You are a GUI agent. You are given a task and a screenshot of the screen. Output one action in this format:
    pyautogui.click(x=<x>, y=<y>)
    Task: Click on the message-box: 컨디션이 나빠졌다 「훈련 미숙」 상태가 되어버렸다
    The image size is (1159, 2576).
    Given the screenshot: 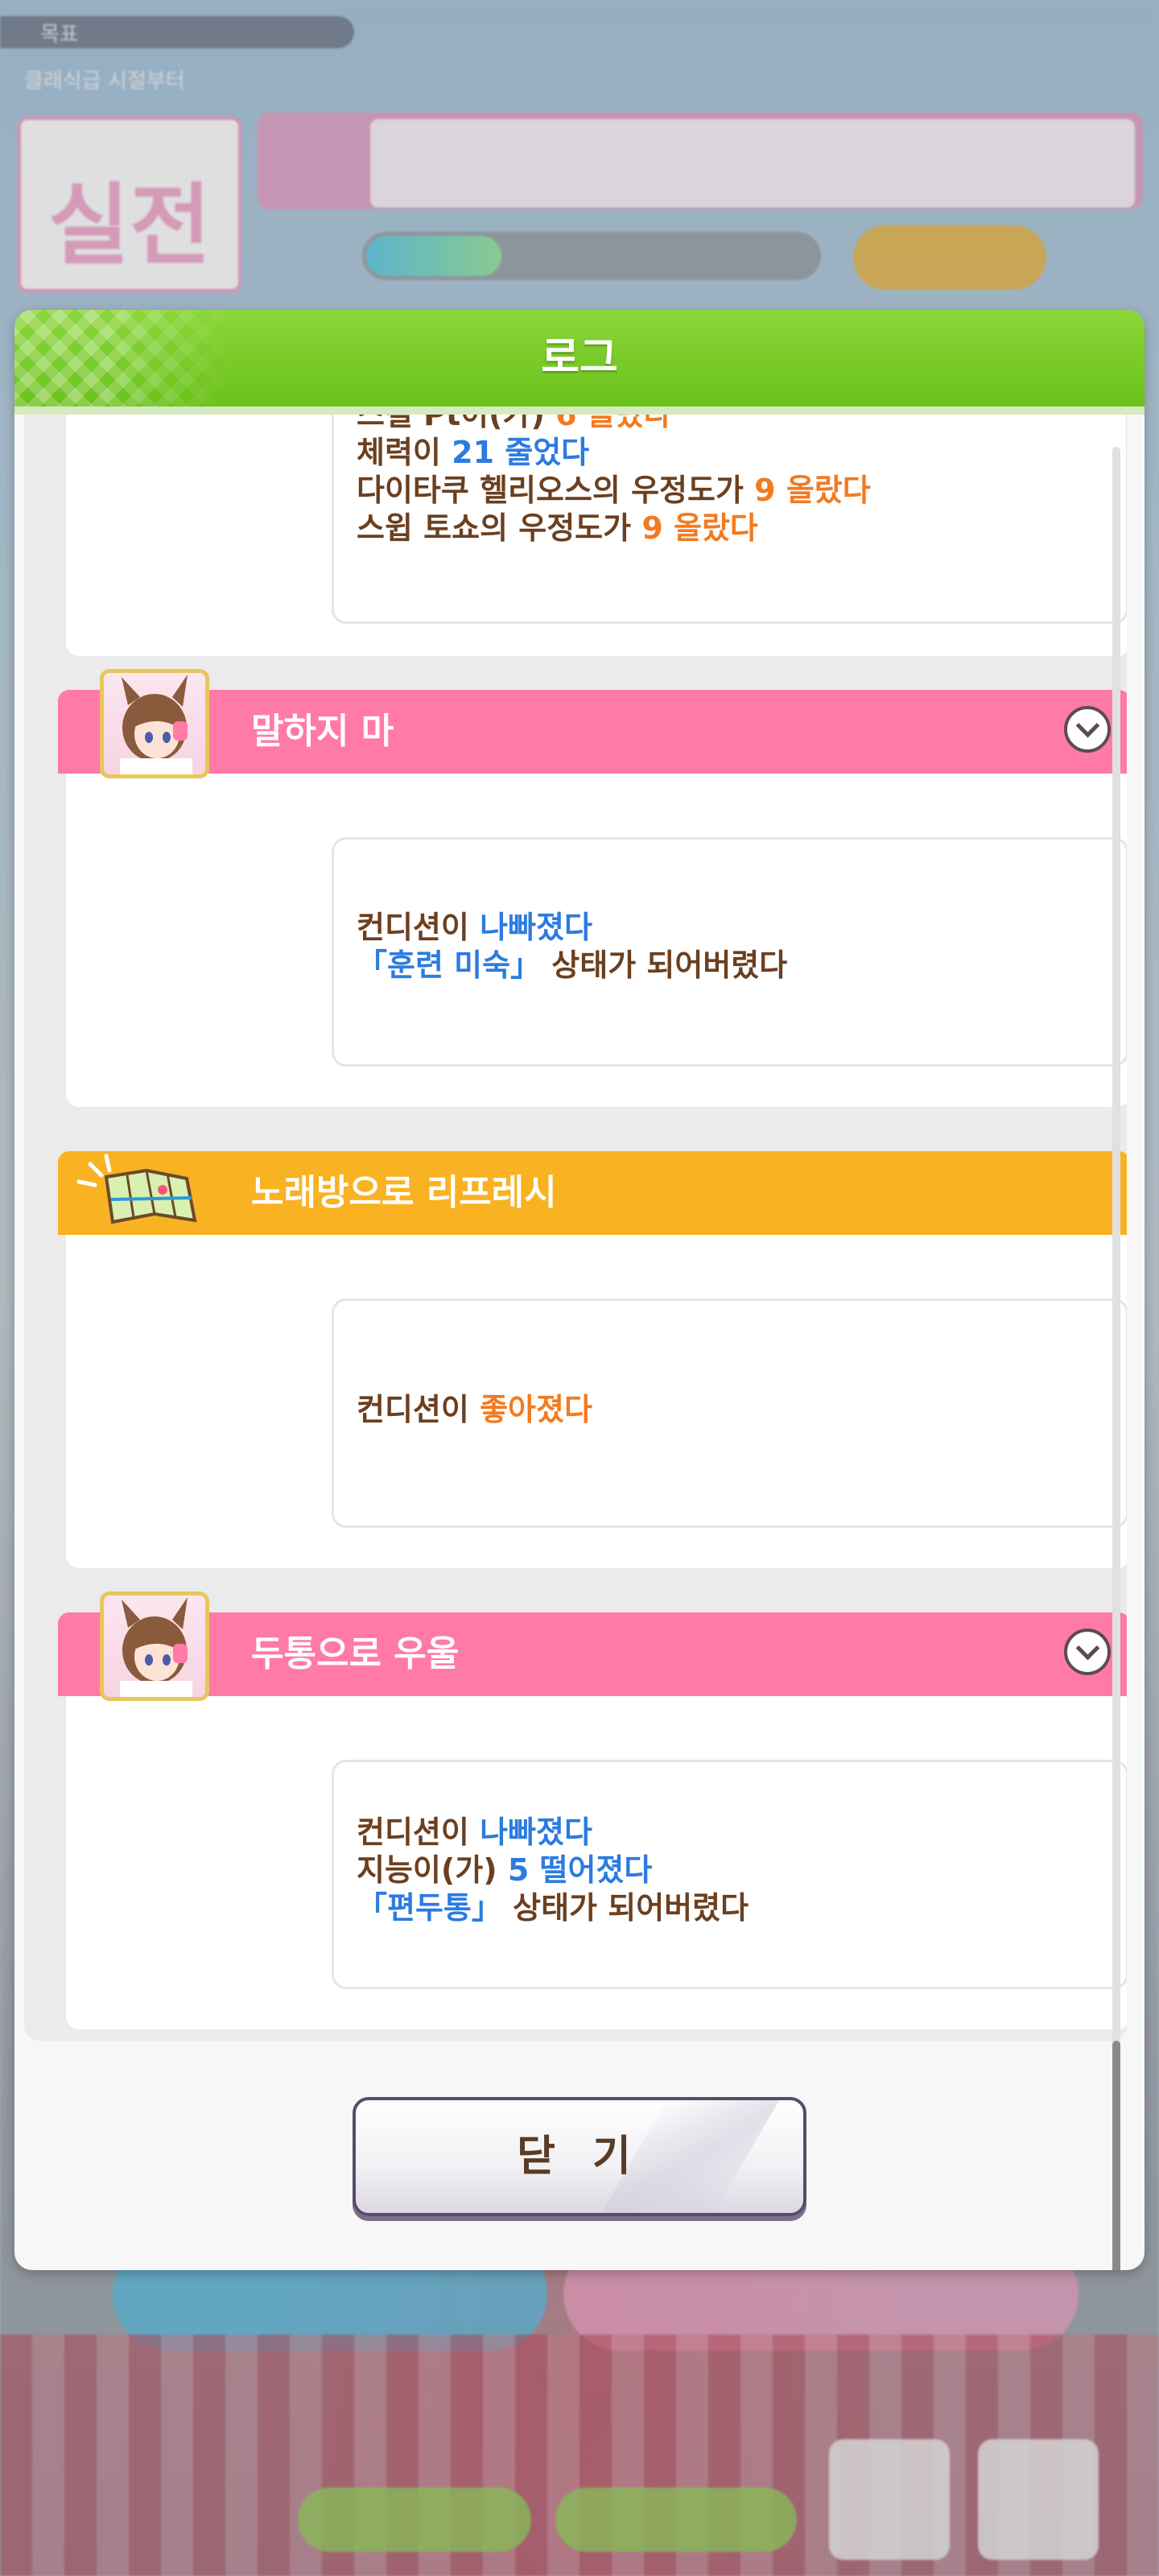 What is the action you would take?
    pyautogui.click(x=729, y=952)
    